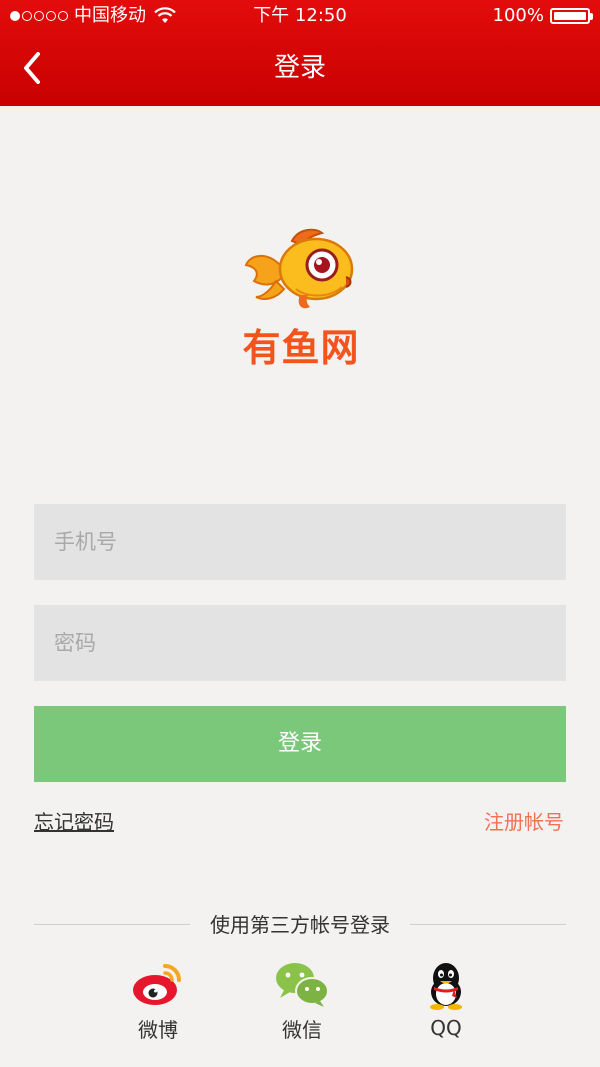  Describe the element at coordinates (446, 1028) in the screenshot. I see `qq-label: QQ` at that location.